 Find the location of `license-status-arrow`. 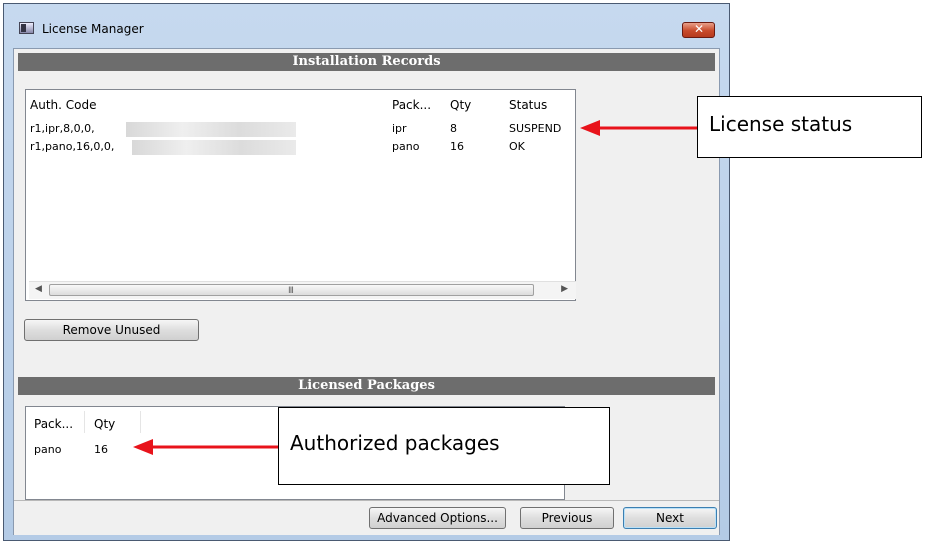

license-status-arrow is located at coordinates (638, 128).